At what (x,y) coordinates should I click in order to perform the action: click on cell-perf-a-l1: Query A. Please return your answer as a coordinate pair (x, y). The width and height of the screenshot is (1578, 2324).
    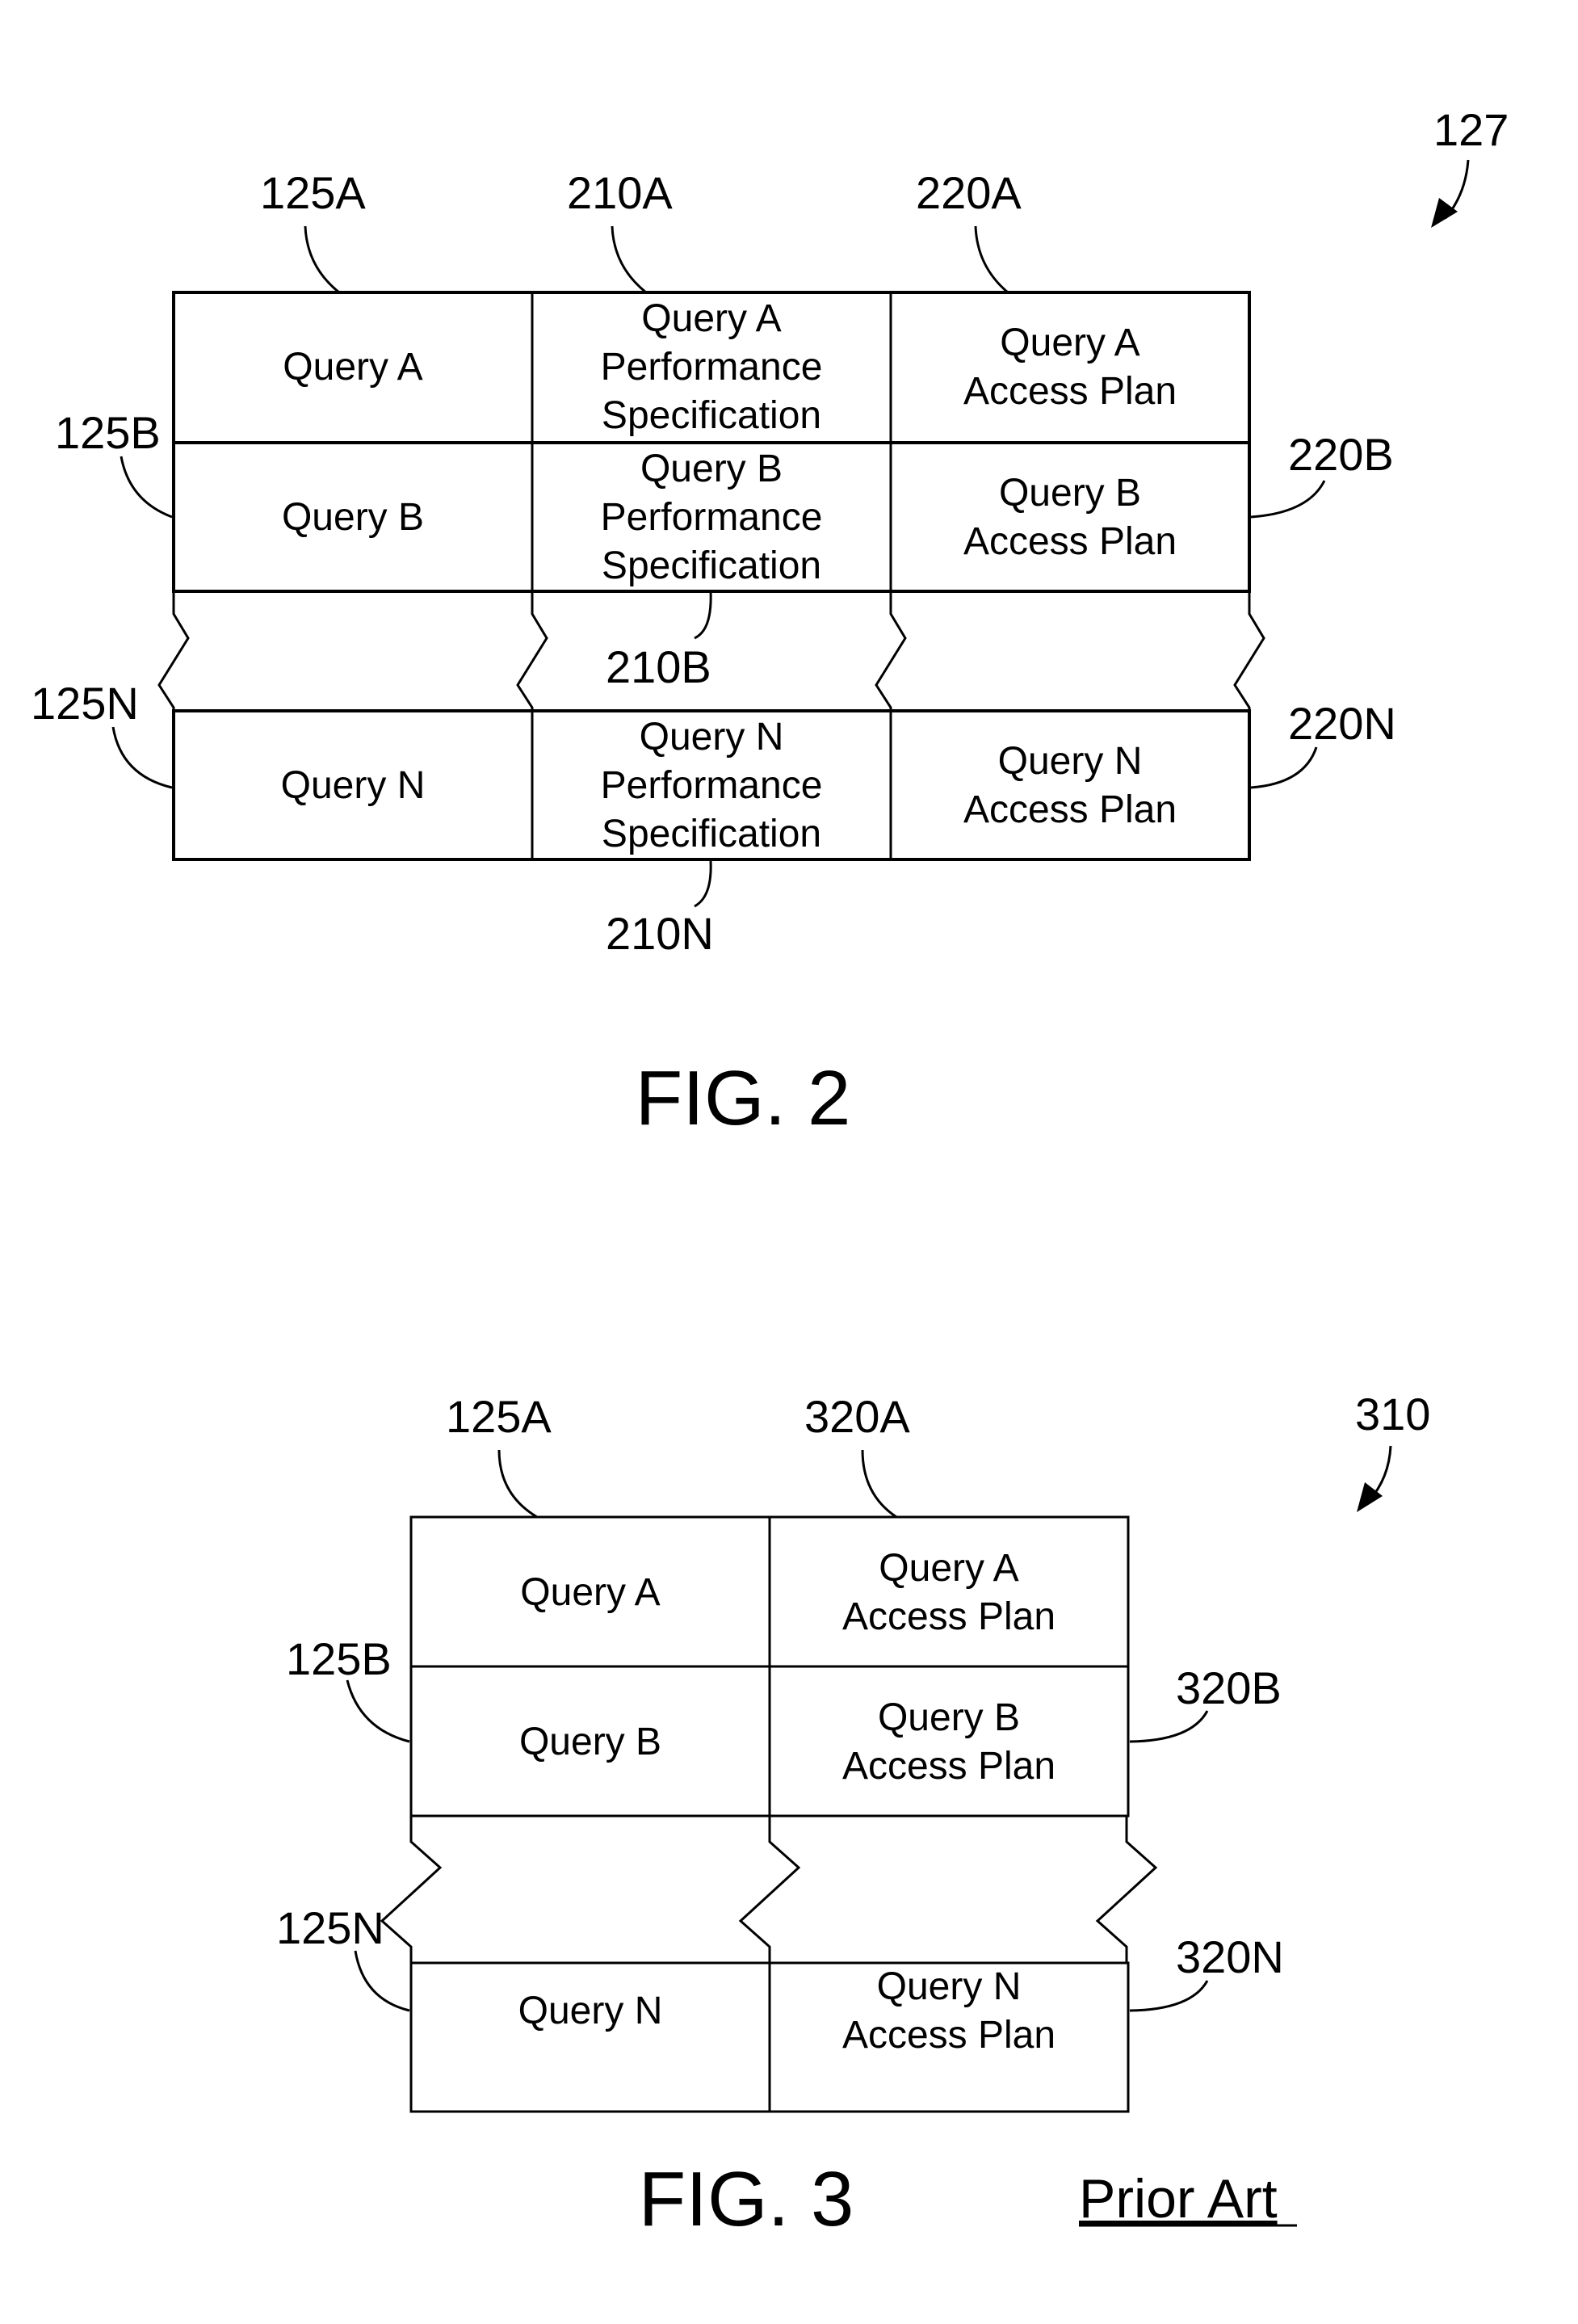
    Looking at the image, I should click on (711, 318).